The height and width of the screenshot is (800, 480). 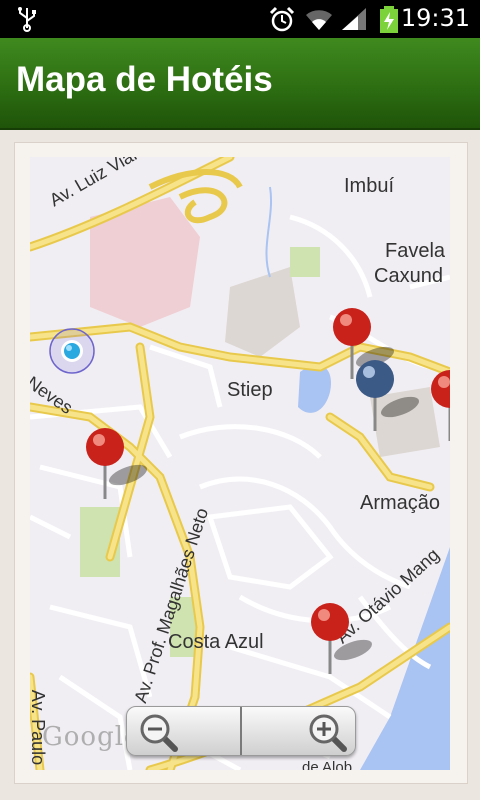 What do you see at coordinates (327, 764) in the screenshot?
I see `map-label-de-alob: de Alob` at bounding box center [327, 764].